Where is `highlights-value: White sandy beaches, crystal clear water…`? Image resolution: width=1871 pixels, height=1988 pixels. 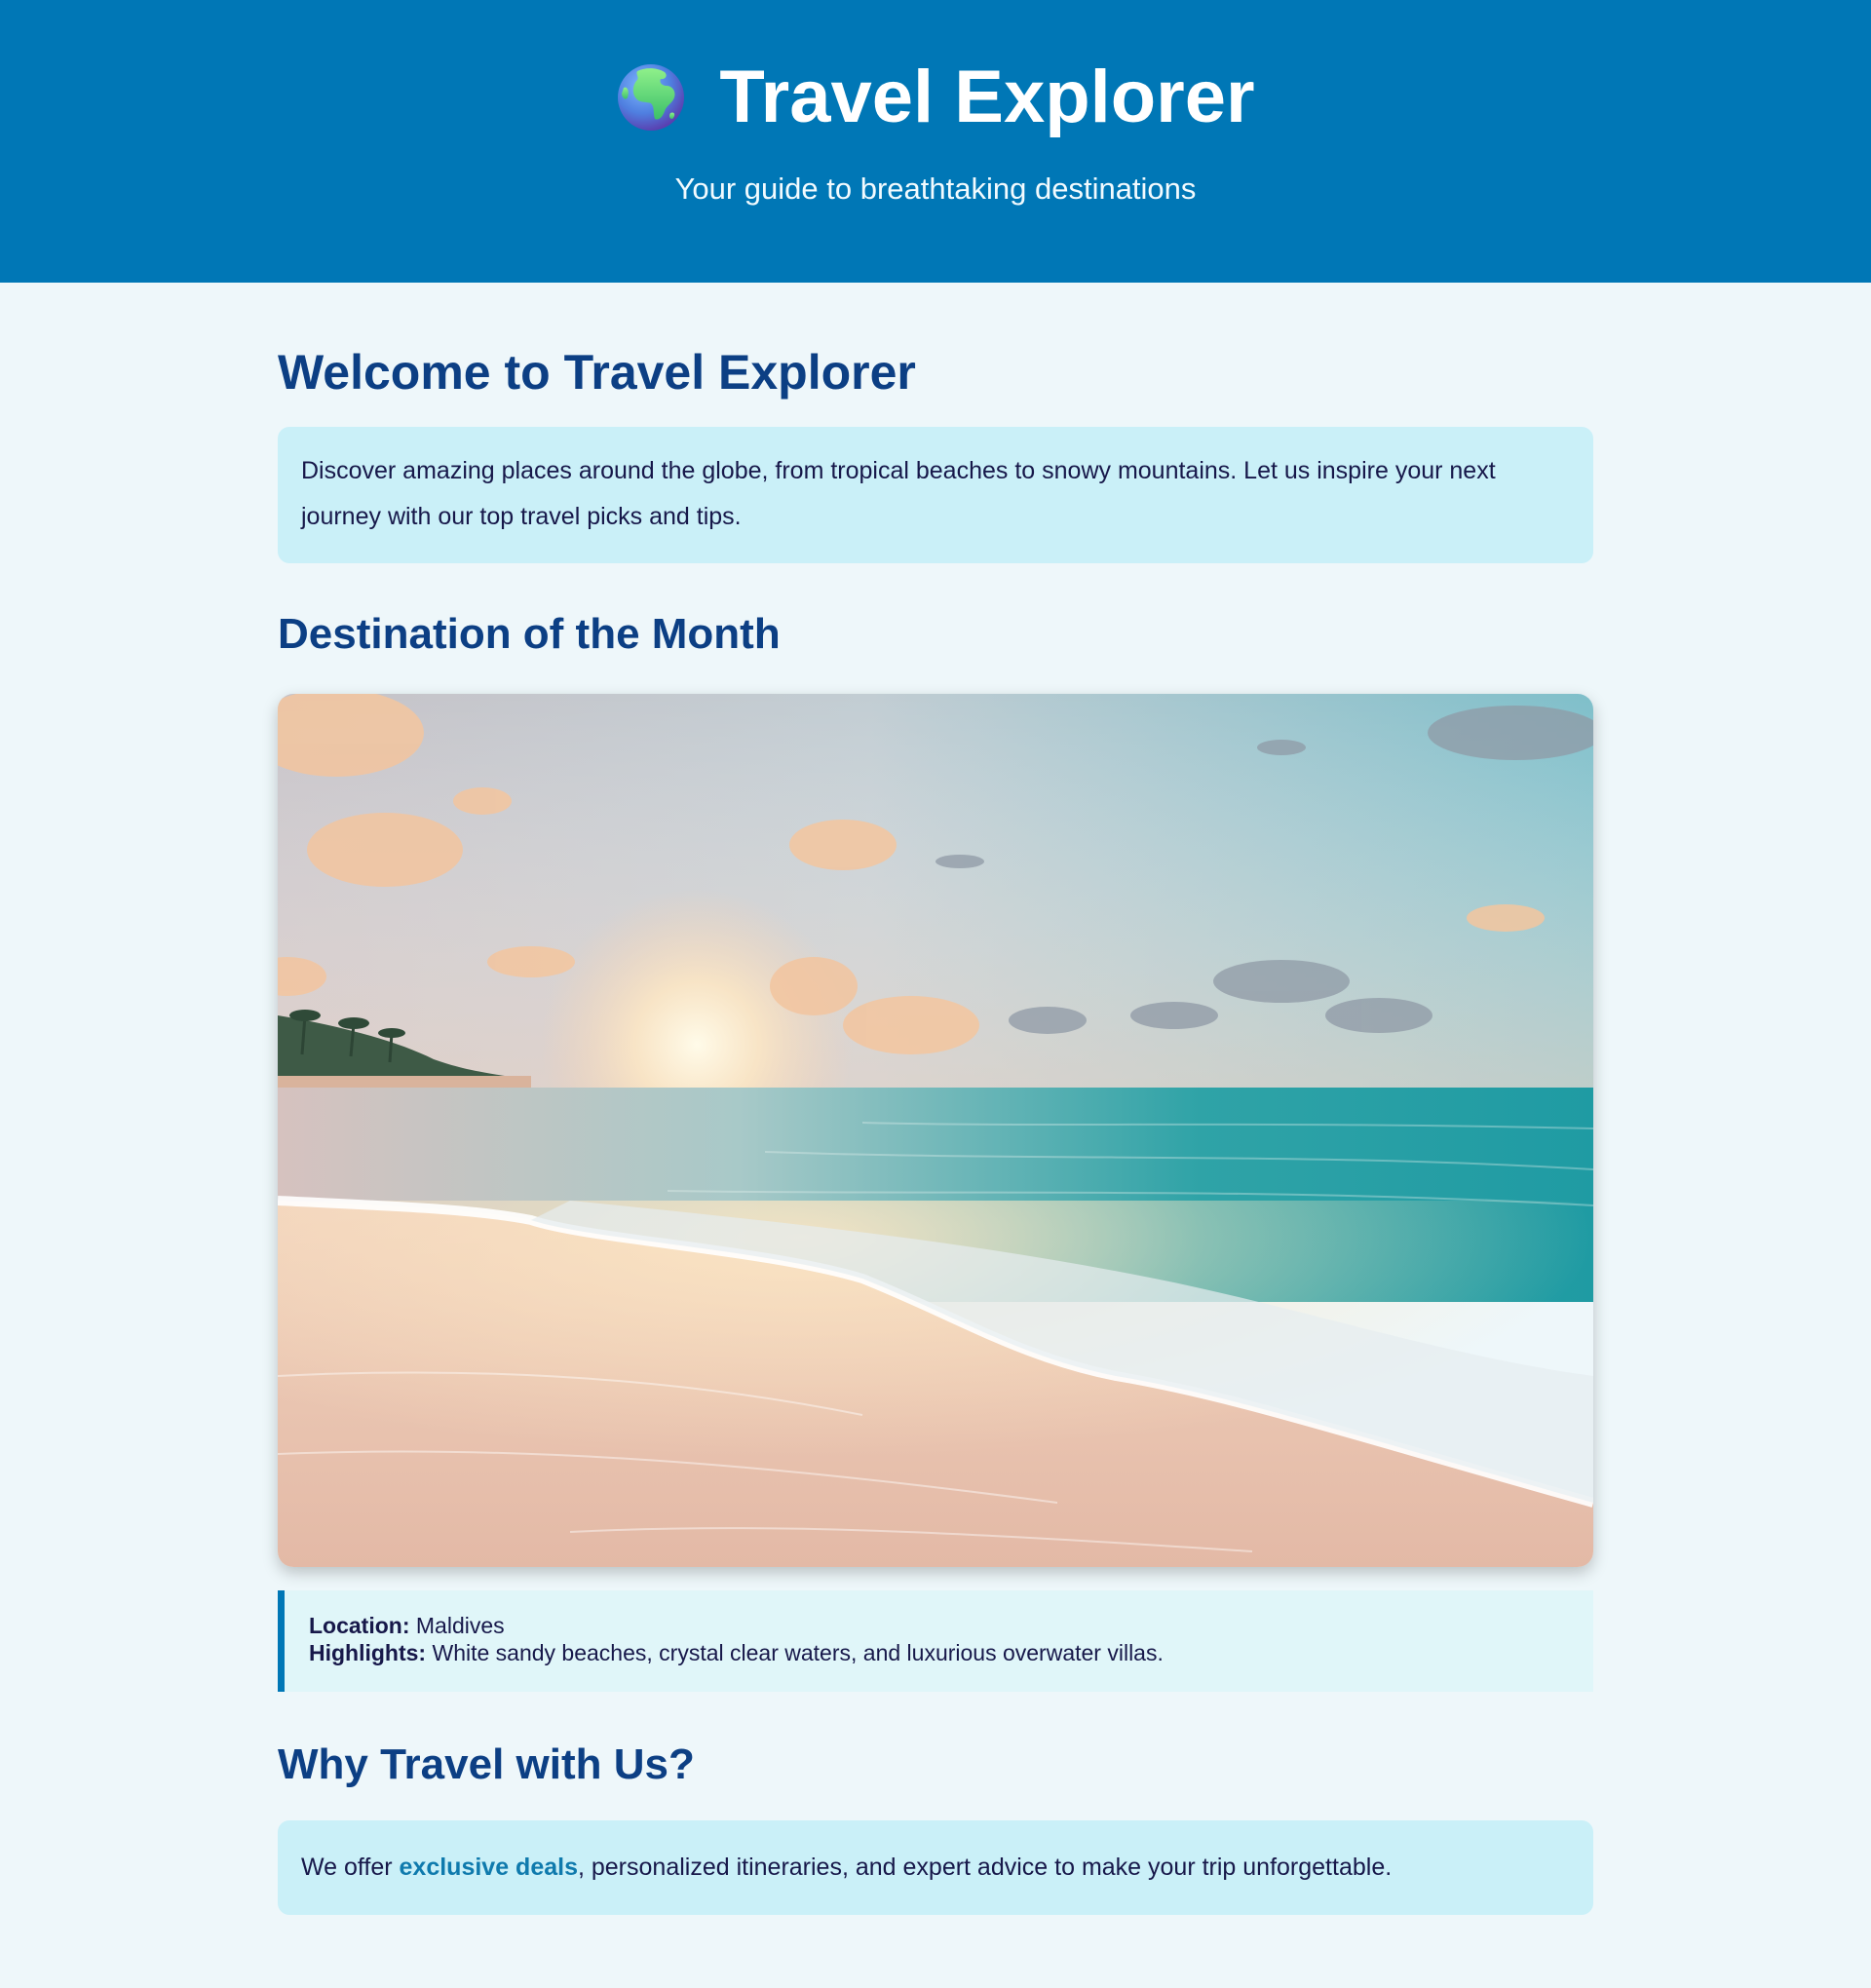 highlights-value: White sandy beaches, crystal clear water… is located at coordinates (798, 1653).